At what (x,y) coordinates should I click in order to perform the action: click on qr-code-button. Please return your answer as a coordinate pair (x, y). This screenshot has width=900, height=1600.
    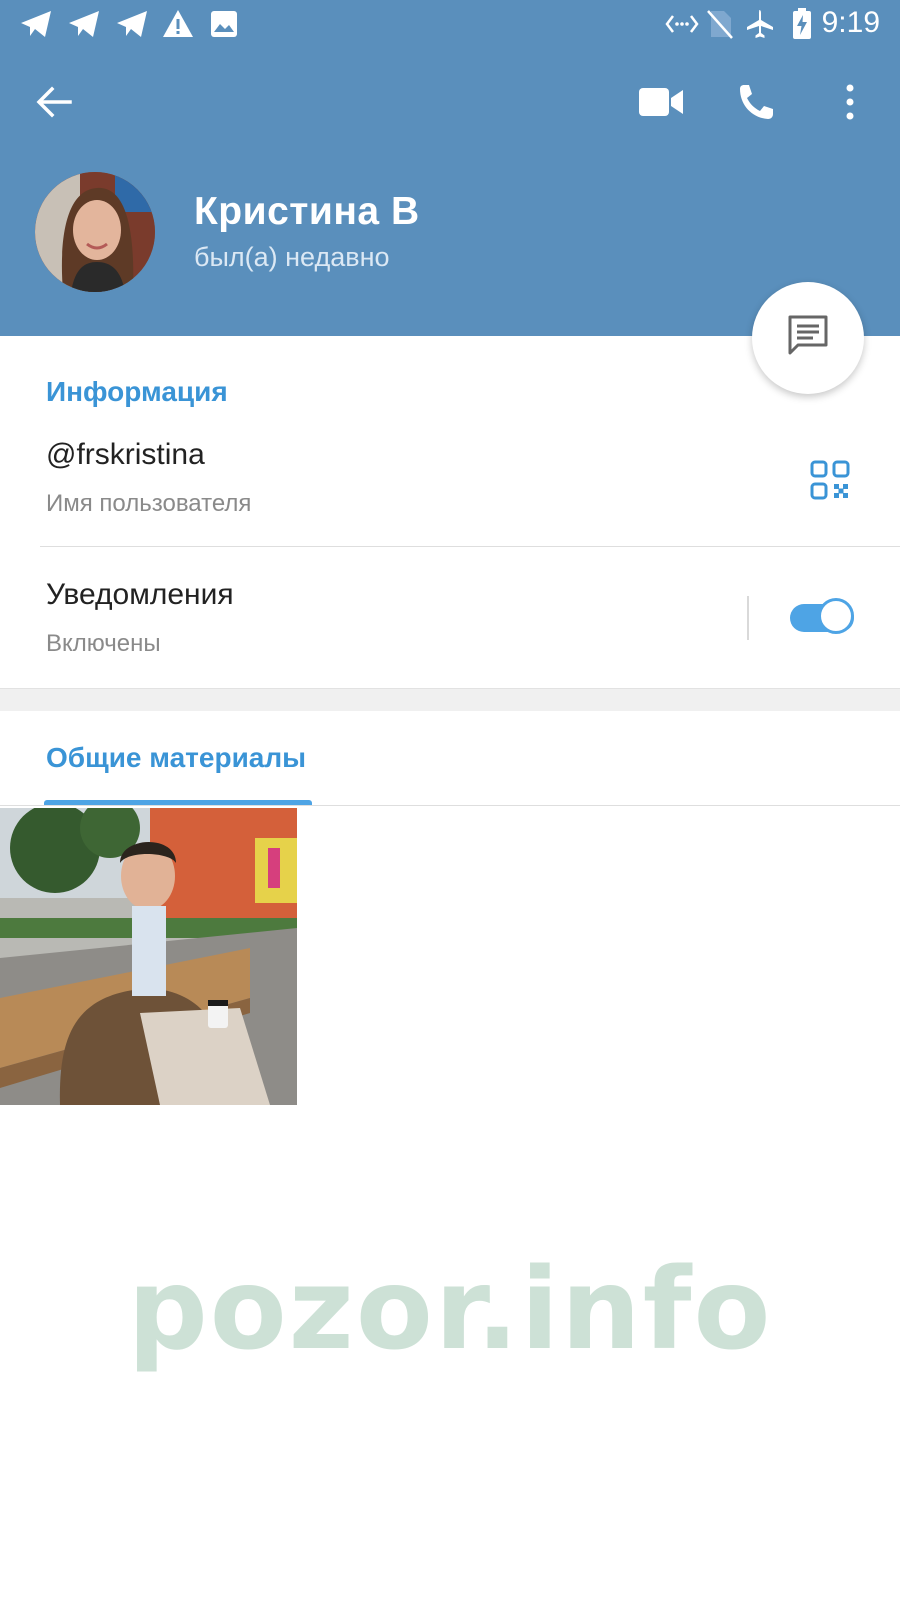
    Looking at the image, I should click on (830, 482).